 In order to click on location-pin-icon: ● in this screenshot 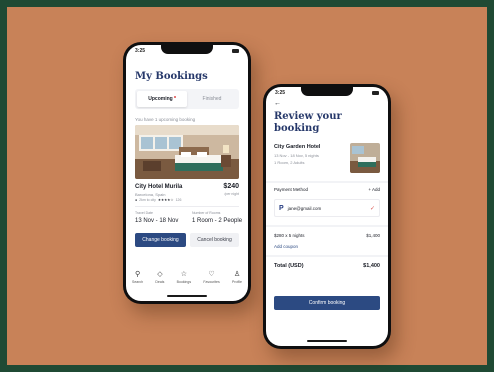, I will do `click(136, 200)`.